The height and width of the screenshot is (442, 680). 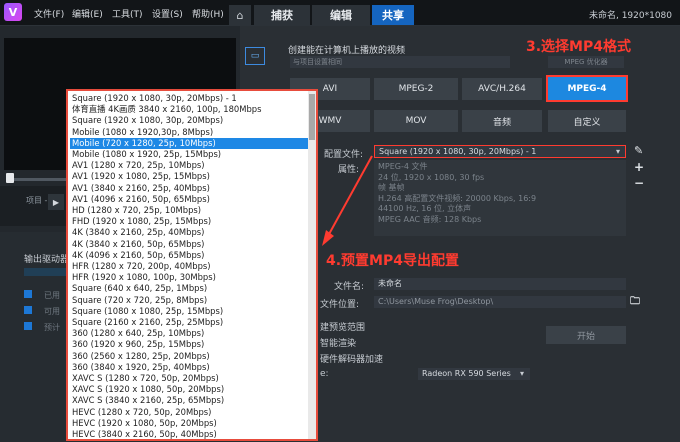 What do you see at coordinates (500, 151) in the screenshot?
I see `profile-dropdown: Square (1920 x 1080, 30p, 20Mbps) - 1` at bounding box center [500, 151].